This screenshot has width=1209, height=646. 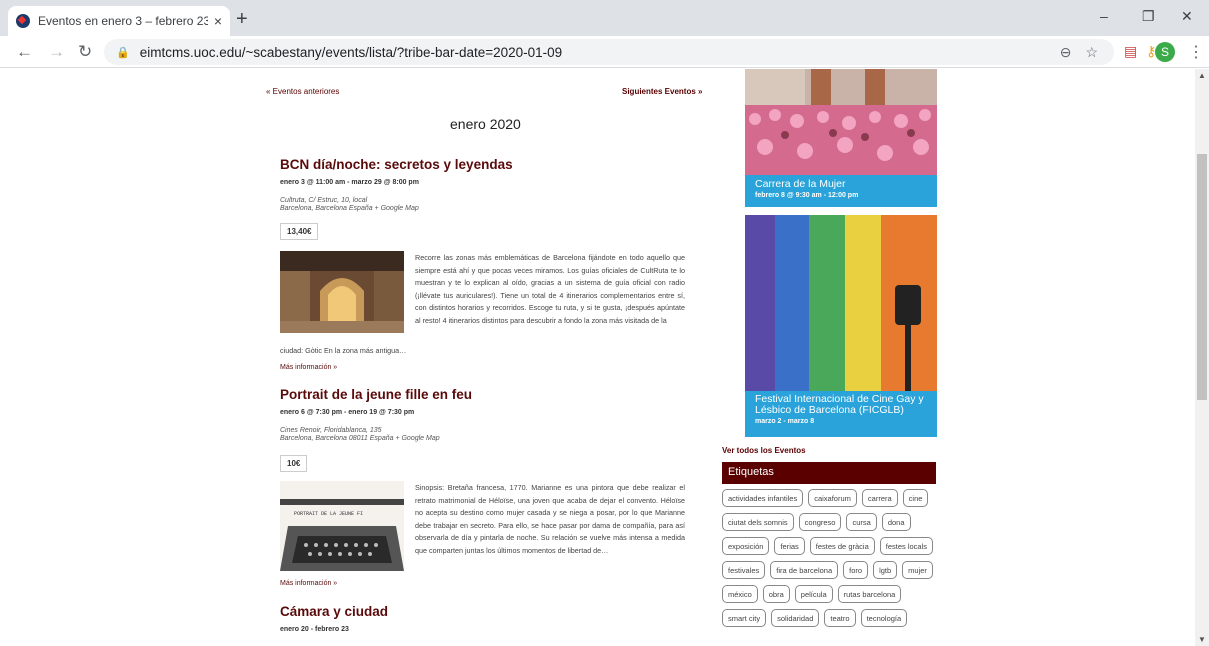 What do you see at coordinates (804, 570) in the screenshot?
I see `tag-link: fira de barcelona` at bounding box center [804, 570].